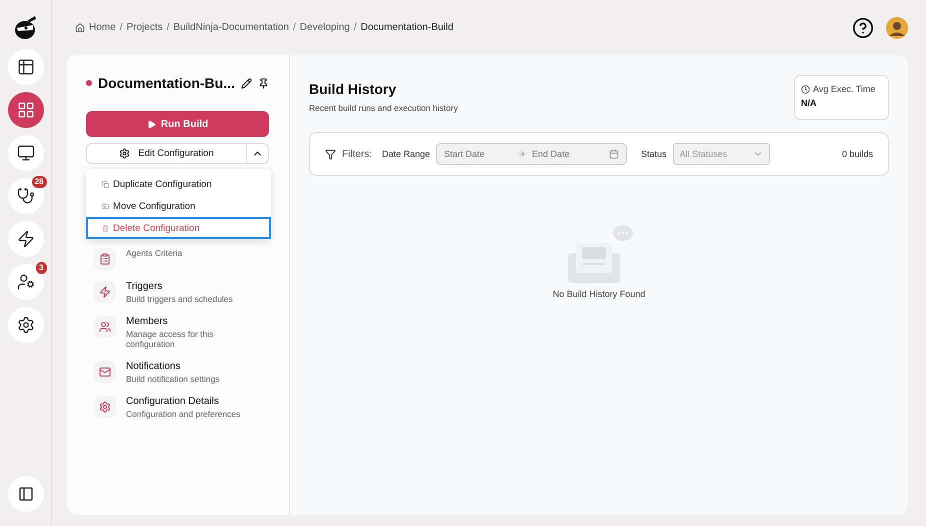 The width and height of the screenshot is (926, 526). I want to click on nav-title: Triggers, so click(191, 286).